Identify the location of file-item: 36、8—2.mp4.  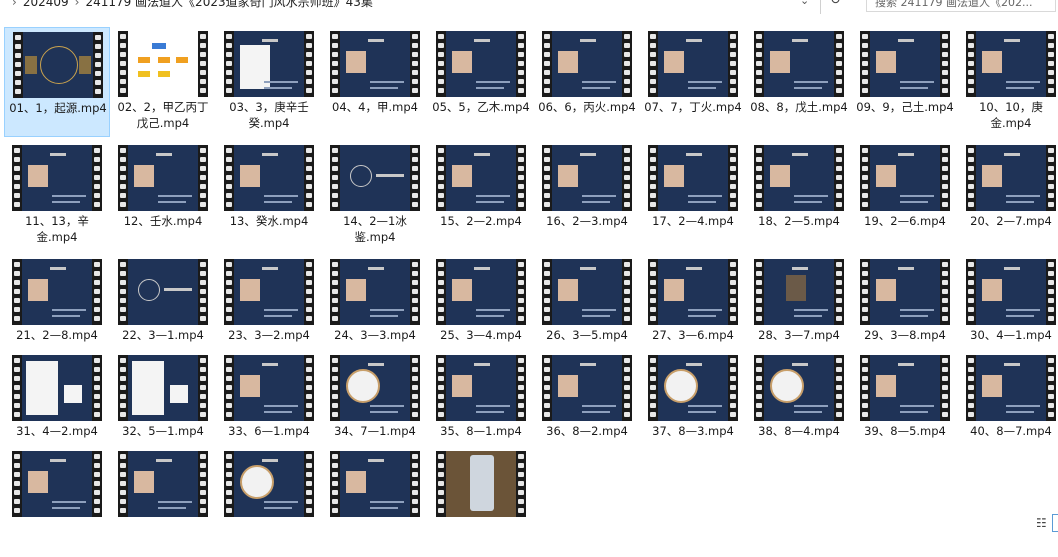
(587, 406).